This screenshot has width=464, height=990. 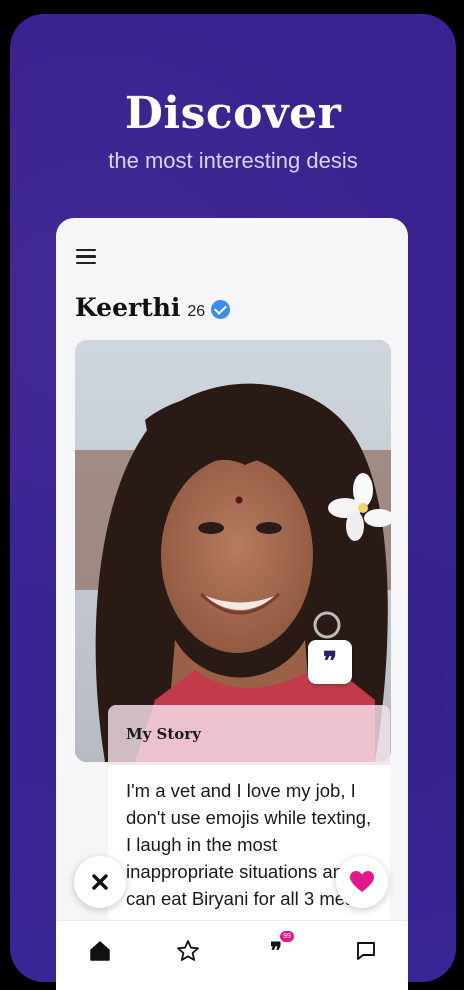 I want to click on verified-badge-icon, so click(x=221, y=309).